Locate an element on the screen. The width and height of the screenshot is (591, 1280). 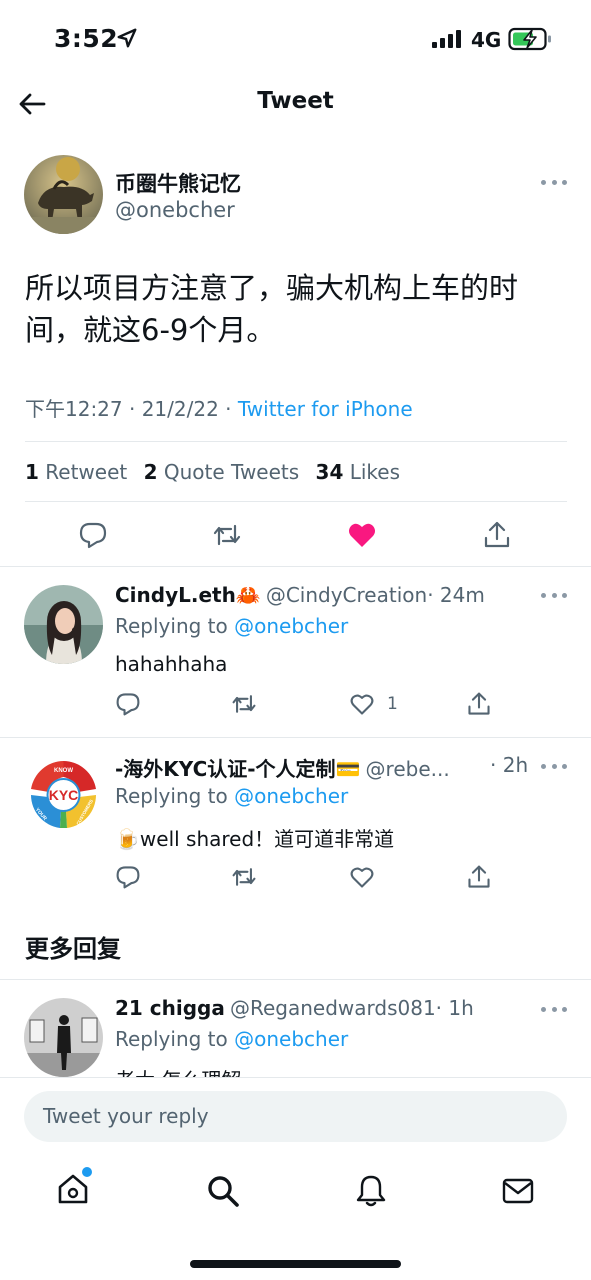
reply-header: 21 chigga @Reganedwards081· 1h is located at coordinates (294, 1008).